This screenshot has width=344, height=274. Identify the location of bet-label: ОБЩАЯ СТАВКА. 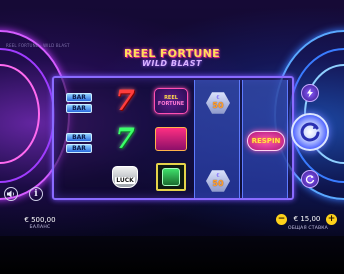
(308, 228).